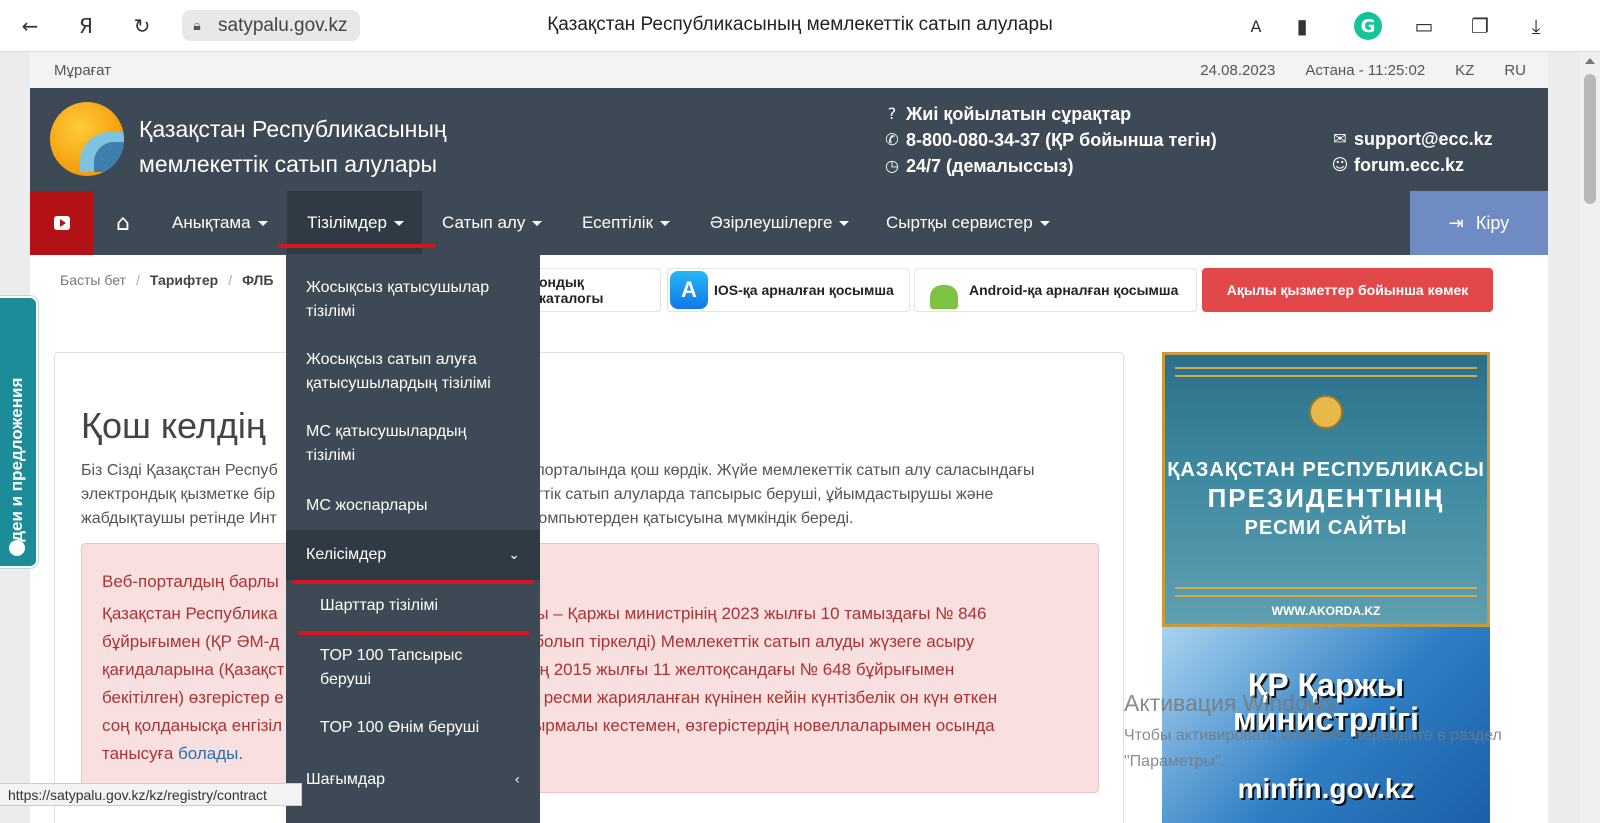  I want to click on android-app-link: Android-қа арналған қосымша, so click(1055, 290).